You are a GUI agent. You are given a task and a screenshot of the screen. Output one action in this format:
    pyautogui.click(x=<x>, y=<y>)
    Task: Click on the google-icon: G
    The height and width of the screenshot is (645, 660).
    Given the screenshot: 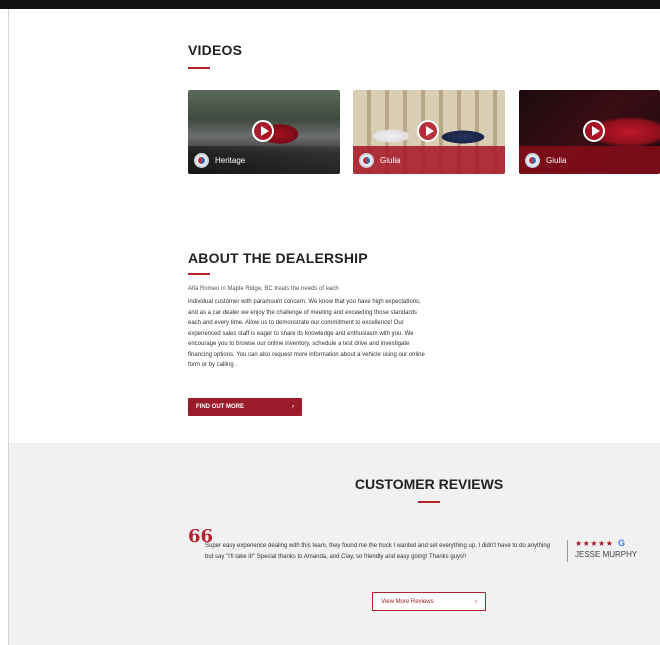 What is the action you would take?
    pyautogui.click(x=622, y=543)
    